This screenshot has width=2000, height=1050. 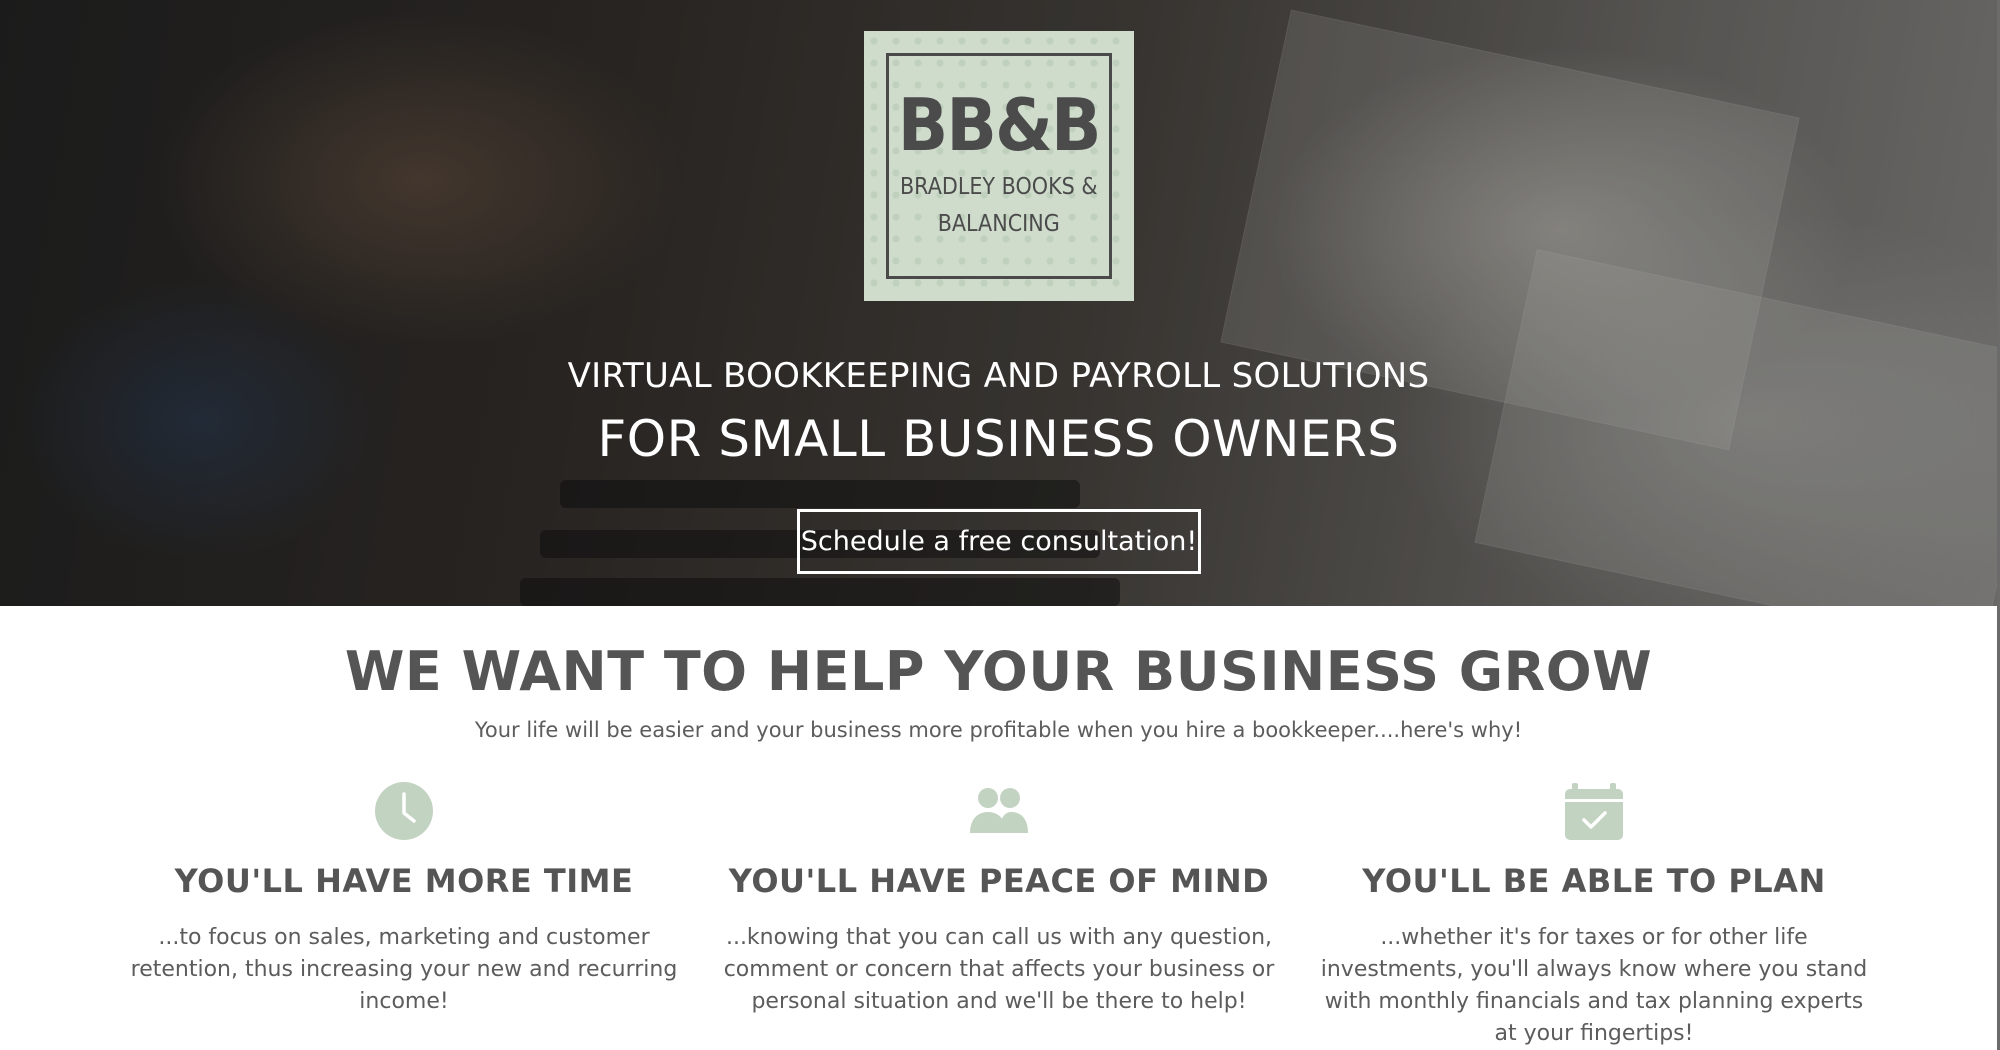 What do you see at coordinates (998, 439) in the screenshot?
I see `hero-tagline-secondary: FOR SMALL BUSINESS OWNERS` at bounding box center [998, 439].